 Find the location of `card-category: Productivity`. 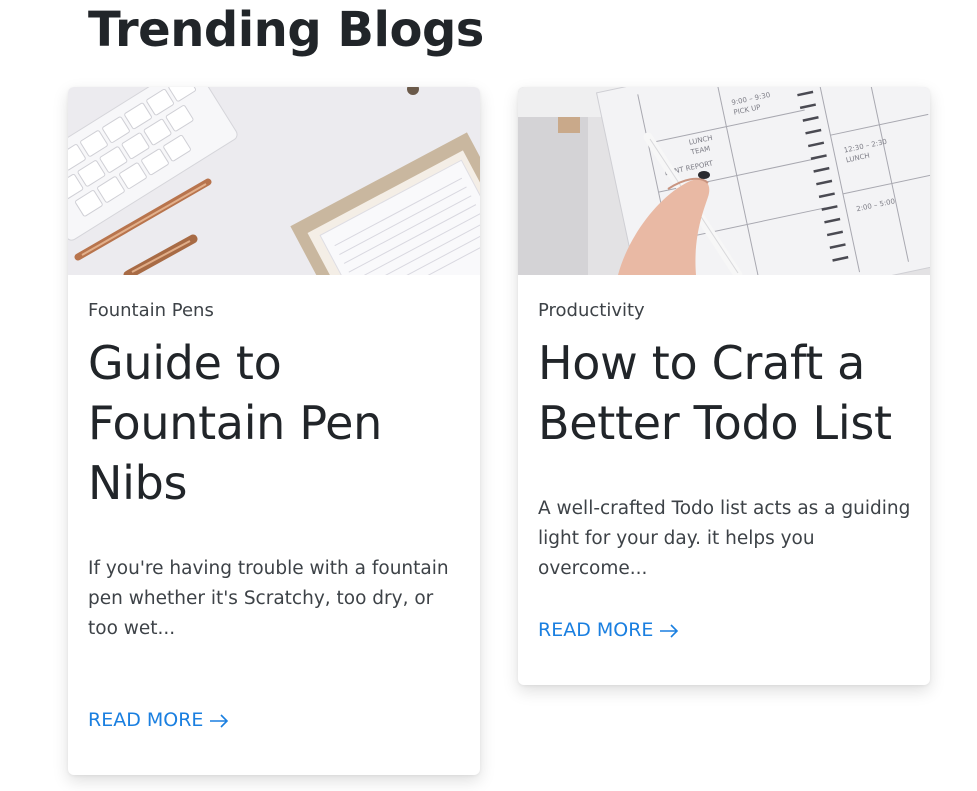

card-category: Productivity is located at coordinates (591, 310).